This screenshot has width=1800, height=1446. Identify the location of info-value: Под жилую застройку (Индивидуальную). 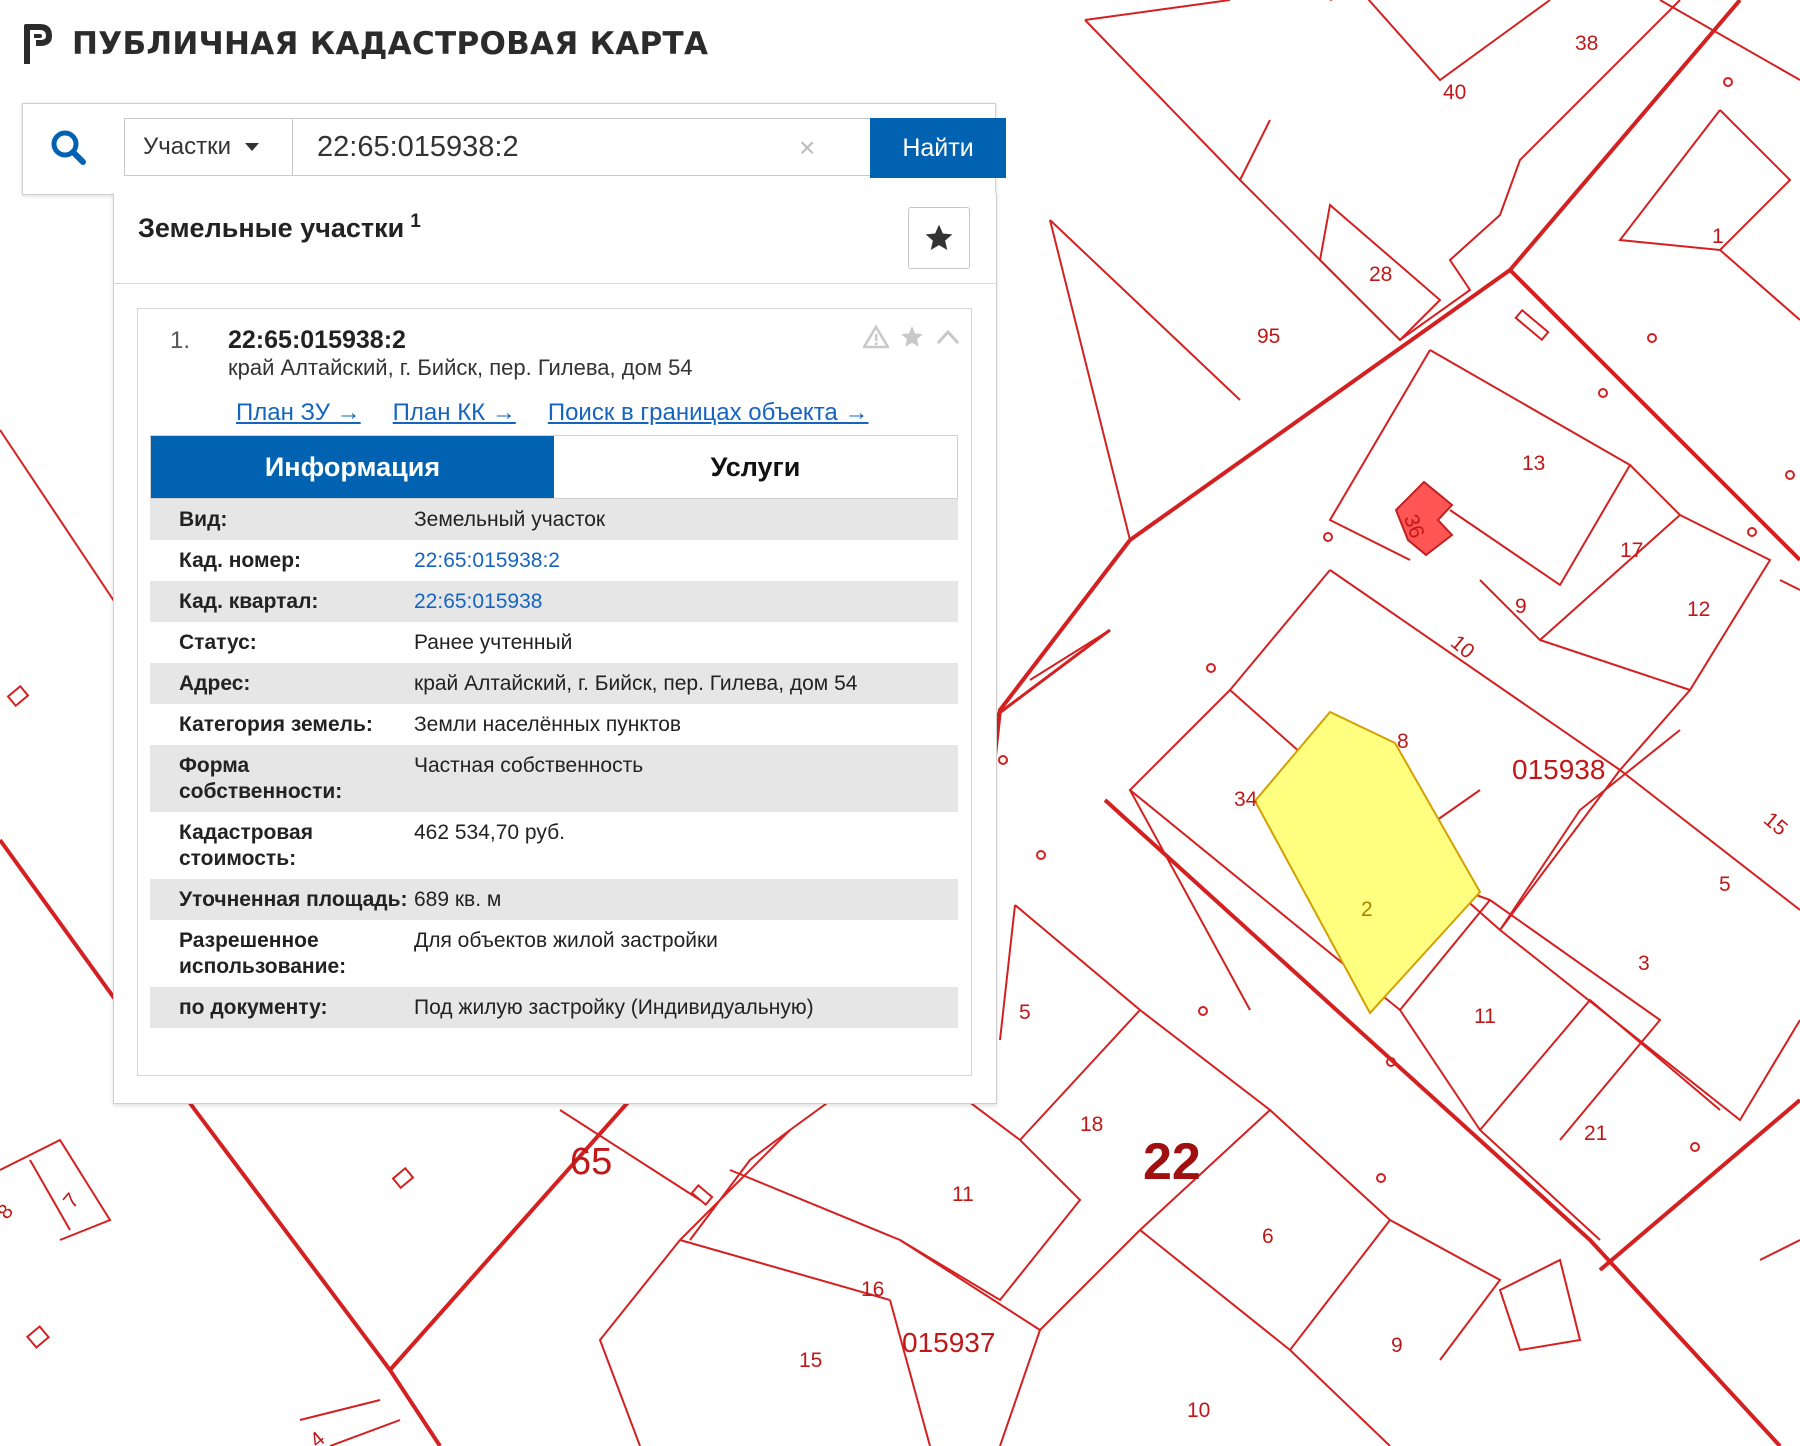
(614, 1007).